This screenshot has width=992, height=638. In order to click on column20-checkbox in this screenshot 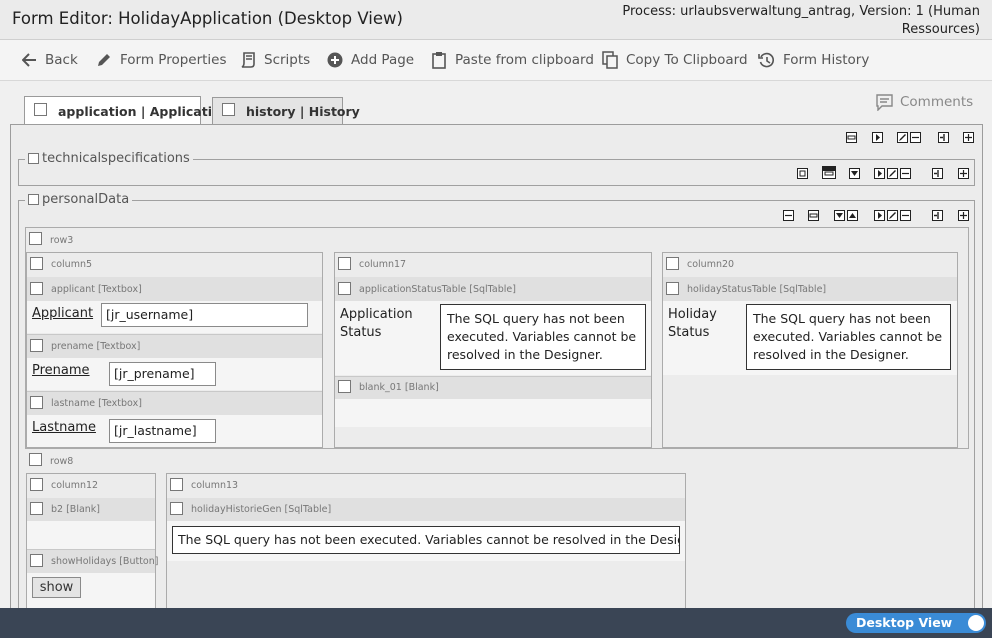, I will do `click(672, 263)`.